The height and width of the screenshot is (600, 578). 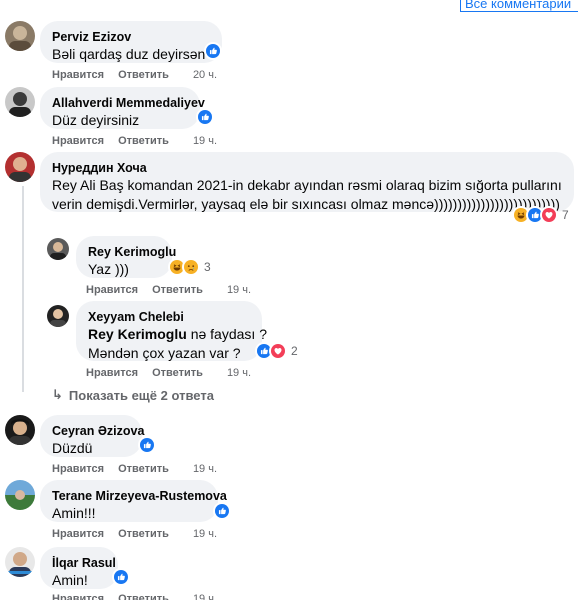 I want to click on comment-author: Нуреддин Хоча, so click(x=307, y=168).